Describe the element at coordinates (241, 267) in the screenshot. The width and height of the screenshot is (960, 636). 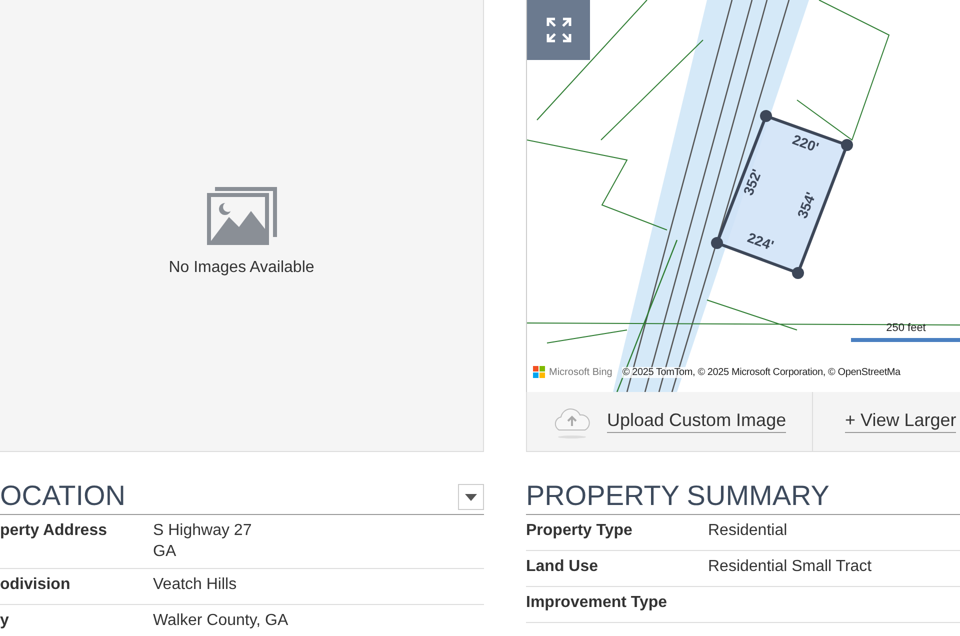
I see `no-images-message: No Images Available` at that location.